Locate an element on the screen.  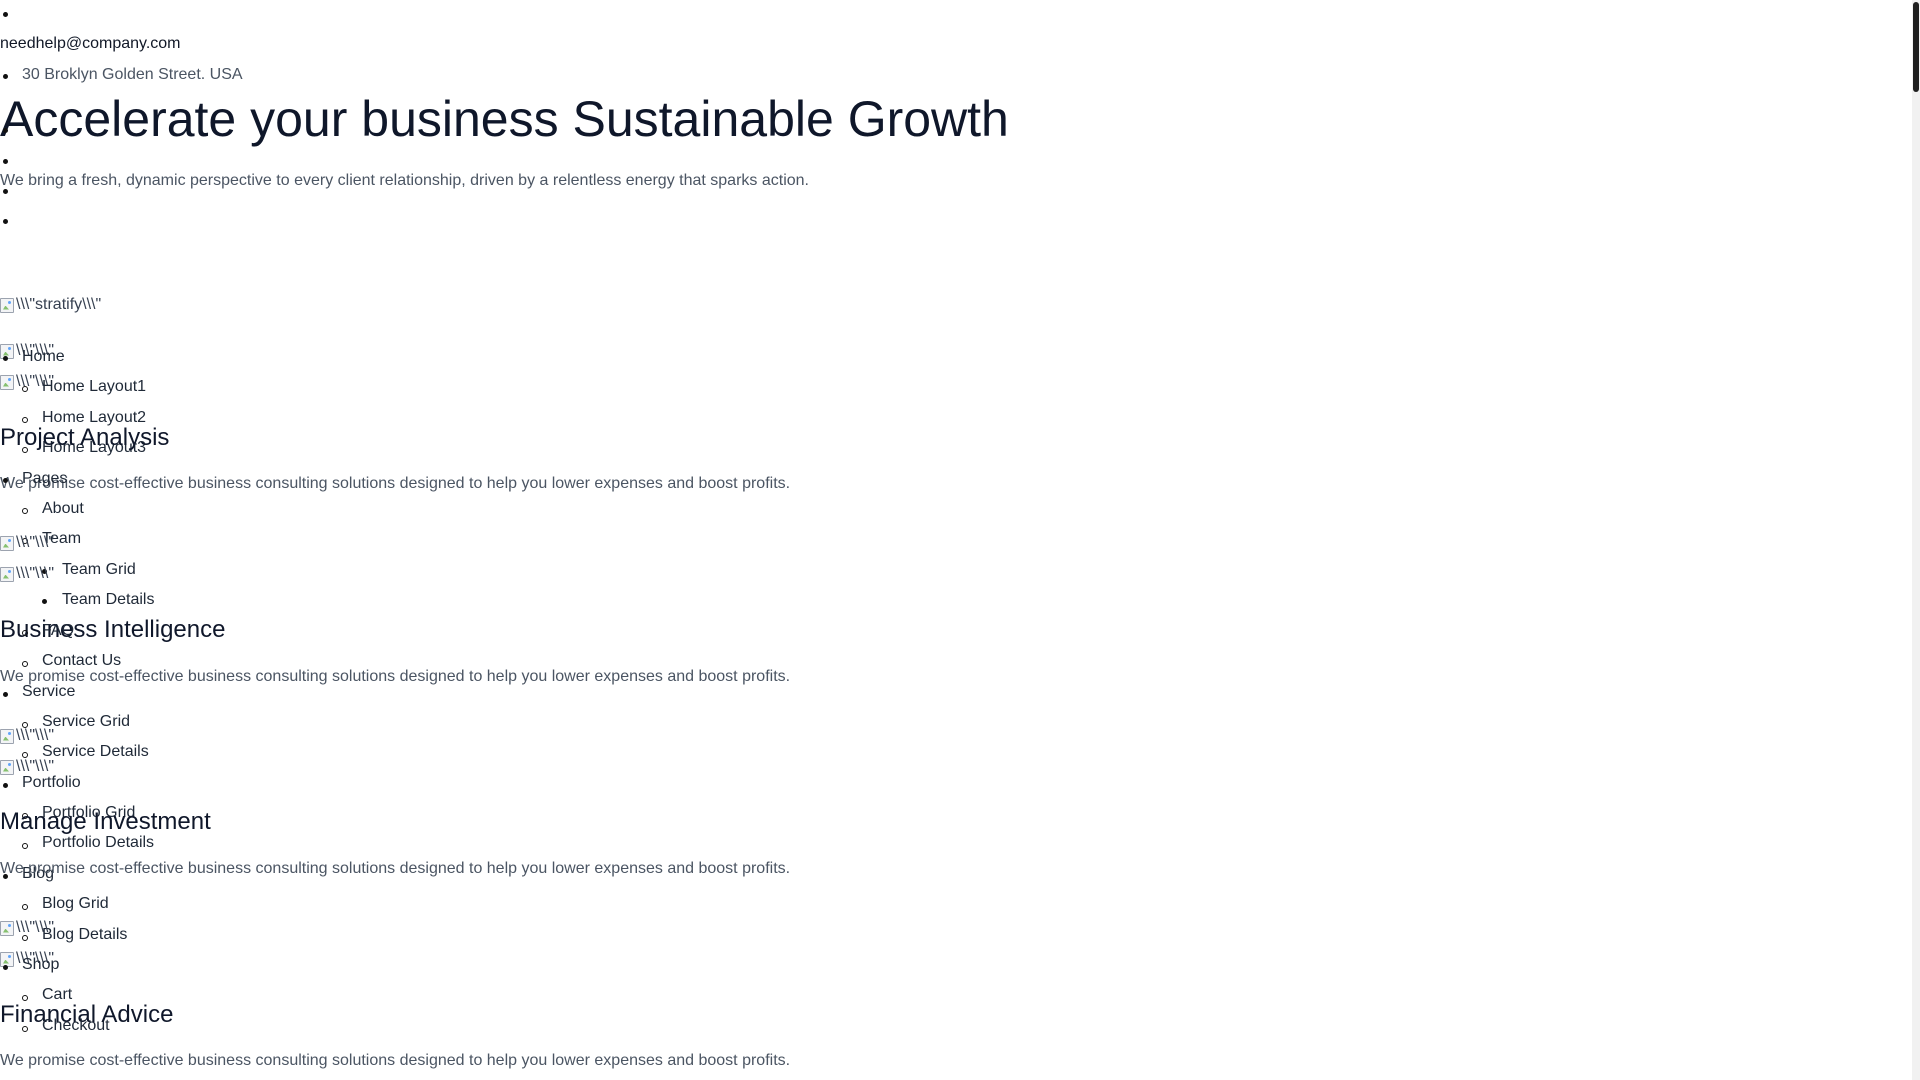
card-title: Project Analysis is located at coordinates (85, 437).